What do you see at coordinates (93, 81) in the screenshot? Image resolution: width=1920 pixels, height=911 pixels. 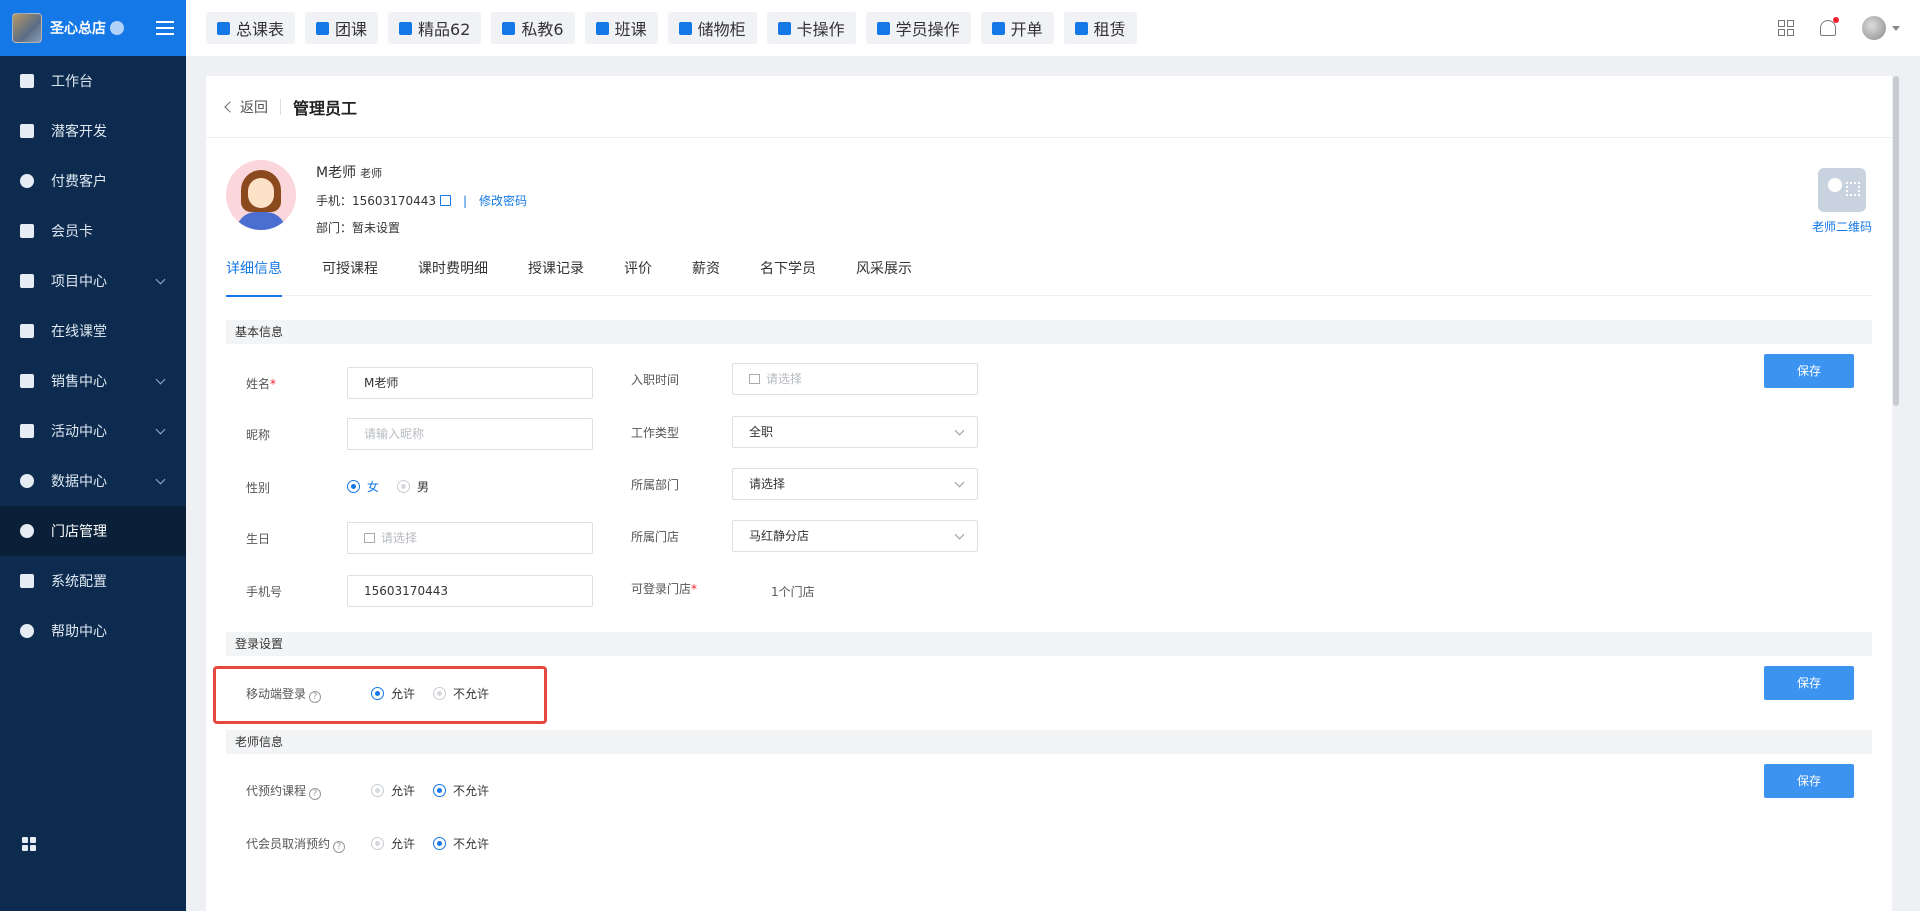 I see `sidebar-item-workbench: 工作台` at bounding box center [93, 81].